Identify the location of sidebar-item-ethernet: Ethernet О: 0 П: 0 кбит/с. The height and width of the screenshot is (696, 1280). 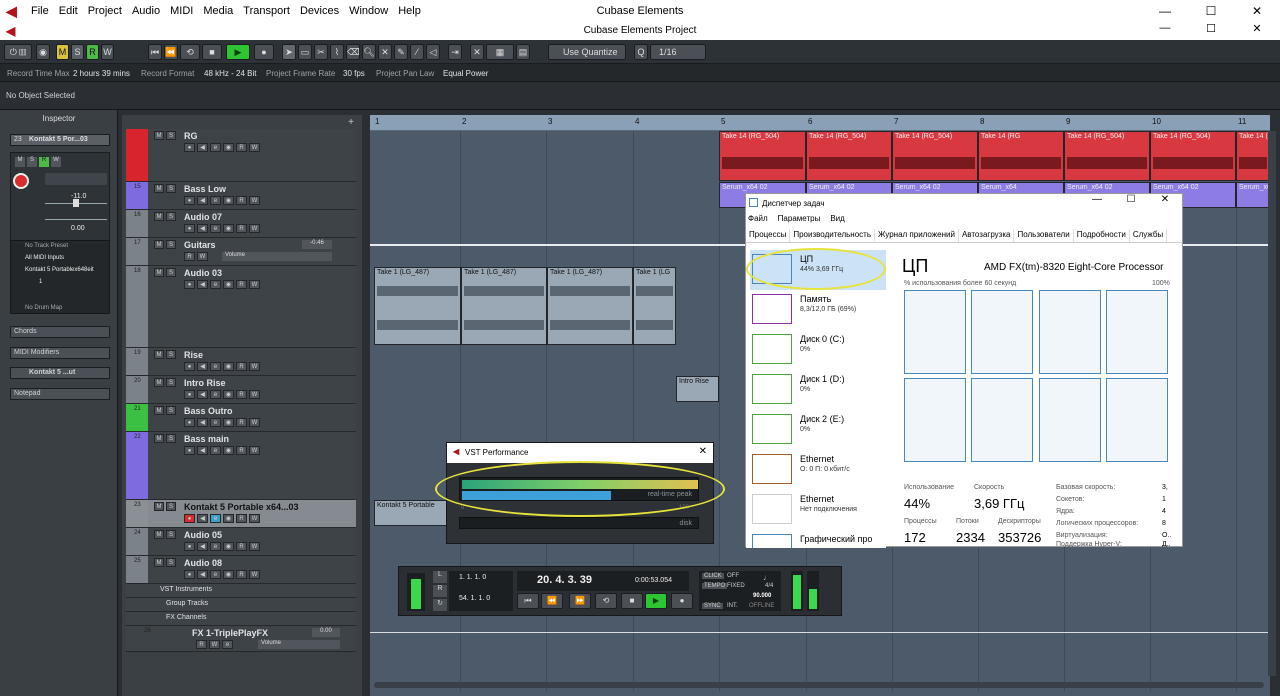
(818, 470).